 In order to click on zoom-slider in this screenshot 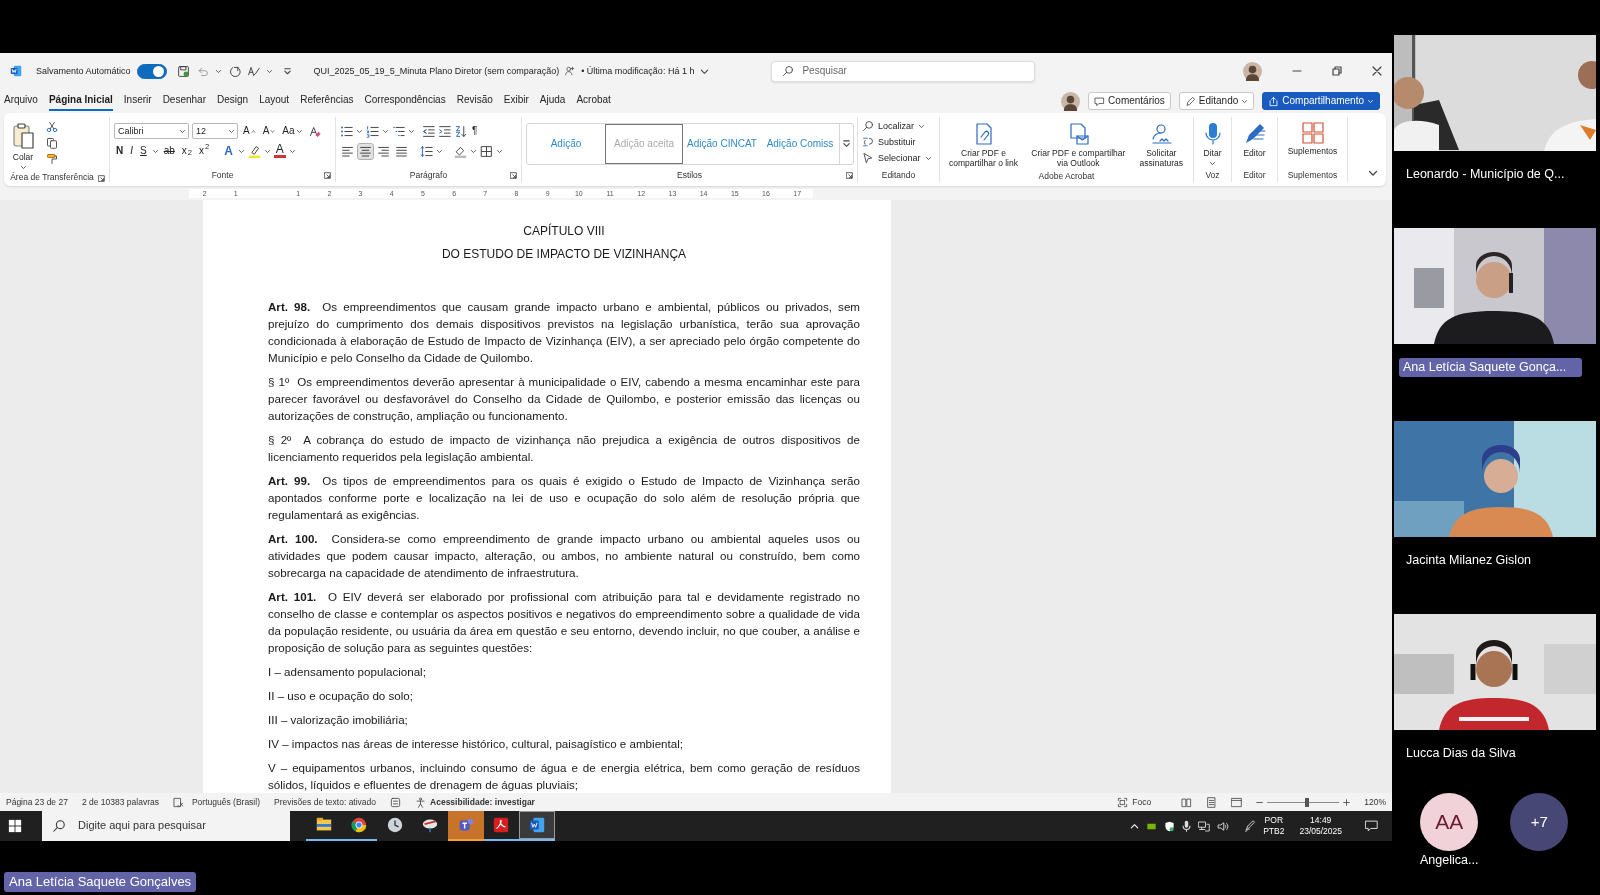, I will do `click(1303, 802)`.